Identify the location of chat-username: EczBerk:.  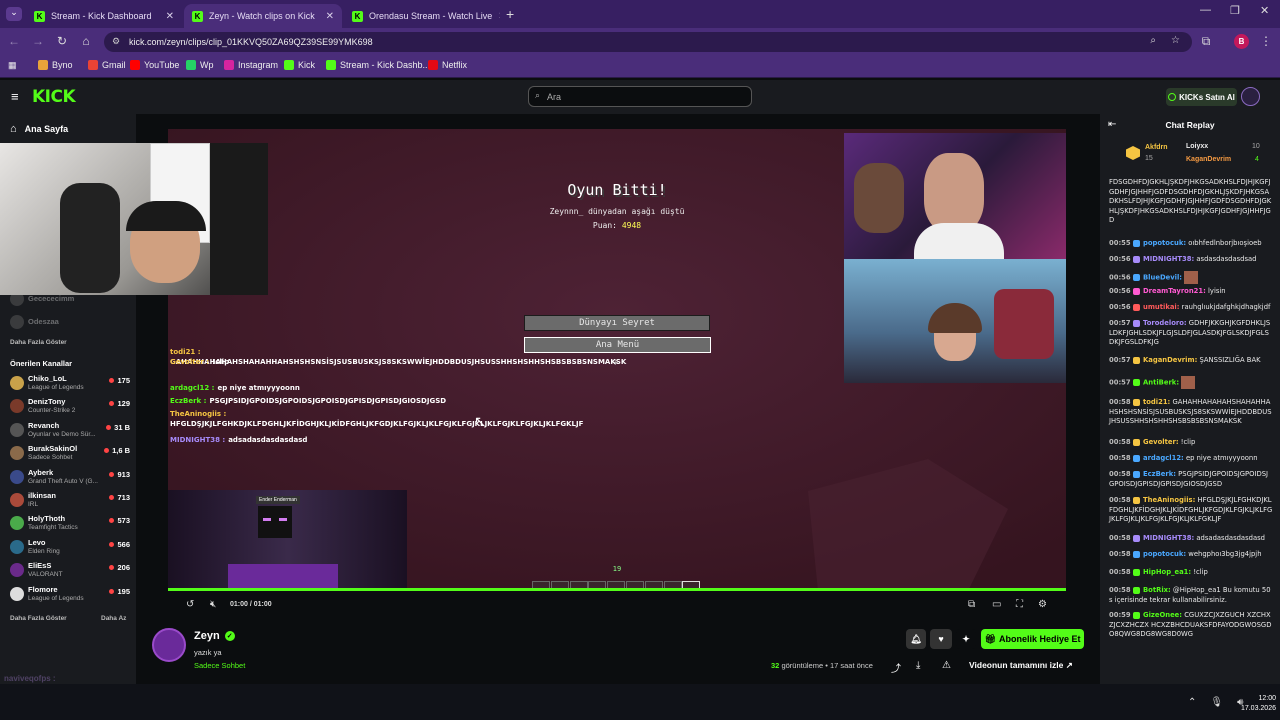
(1159, 474).